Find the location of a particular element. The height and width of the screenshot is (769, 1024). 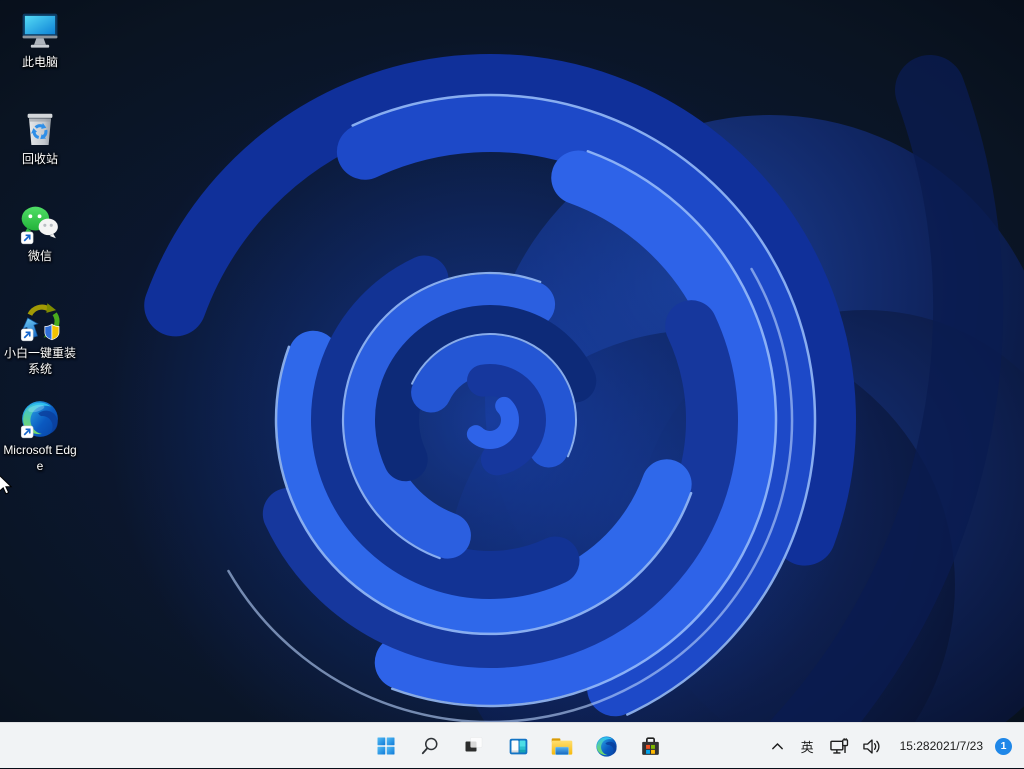

windows-logo-icon is located at coordinates (386, 746).